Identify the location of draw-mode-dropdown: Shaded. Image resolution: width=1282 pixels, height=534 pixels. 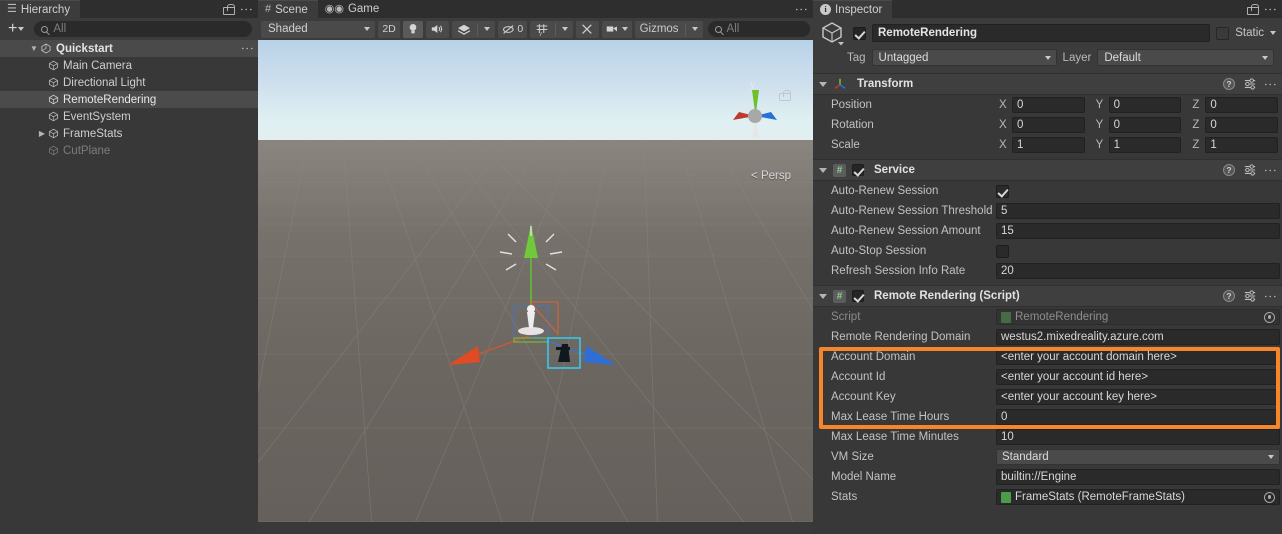
(318, 29).